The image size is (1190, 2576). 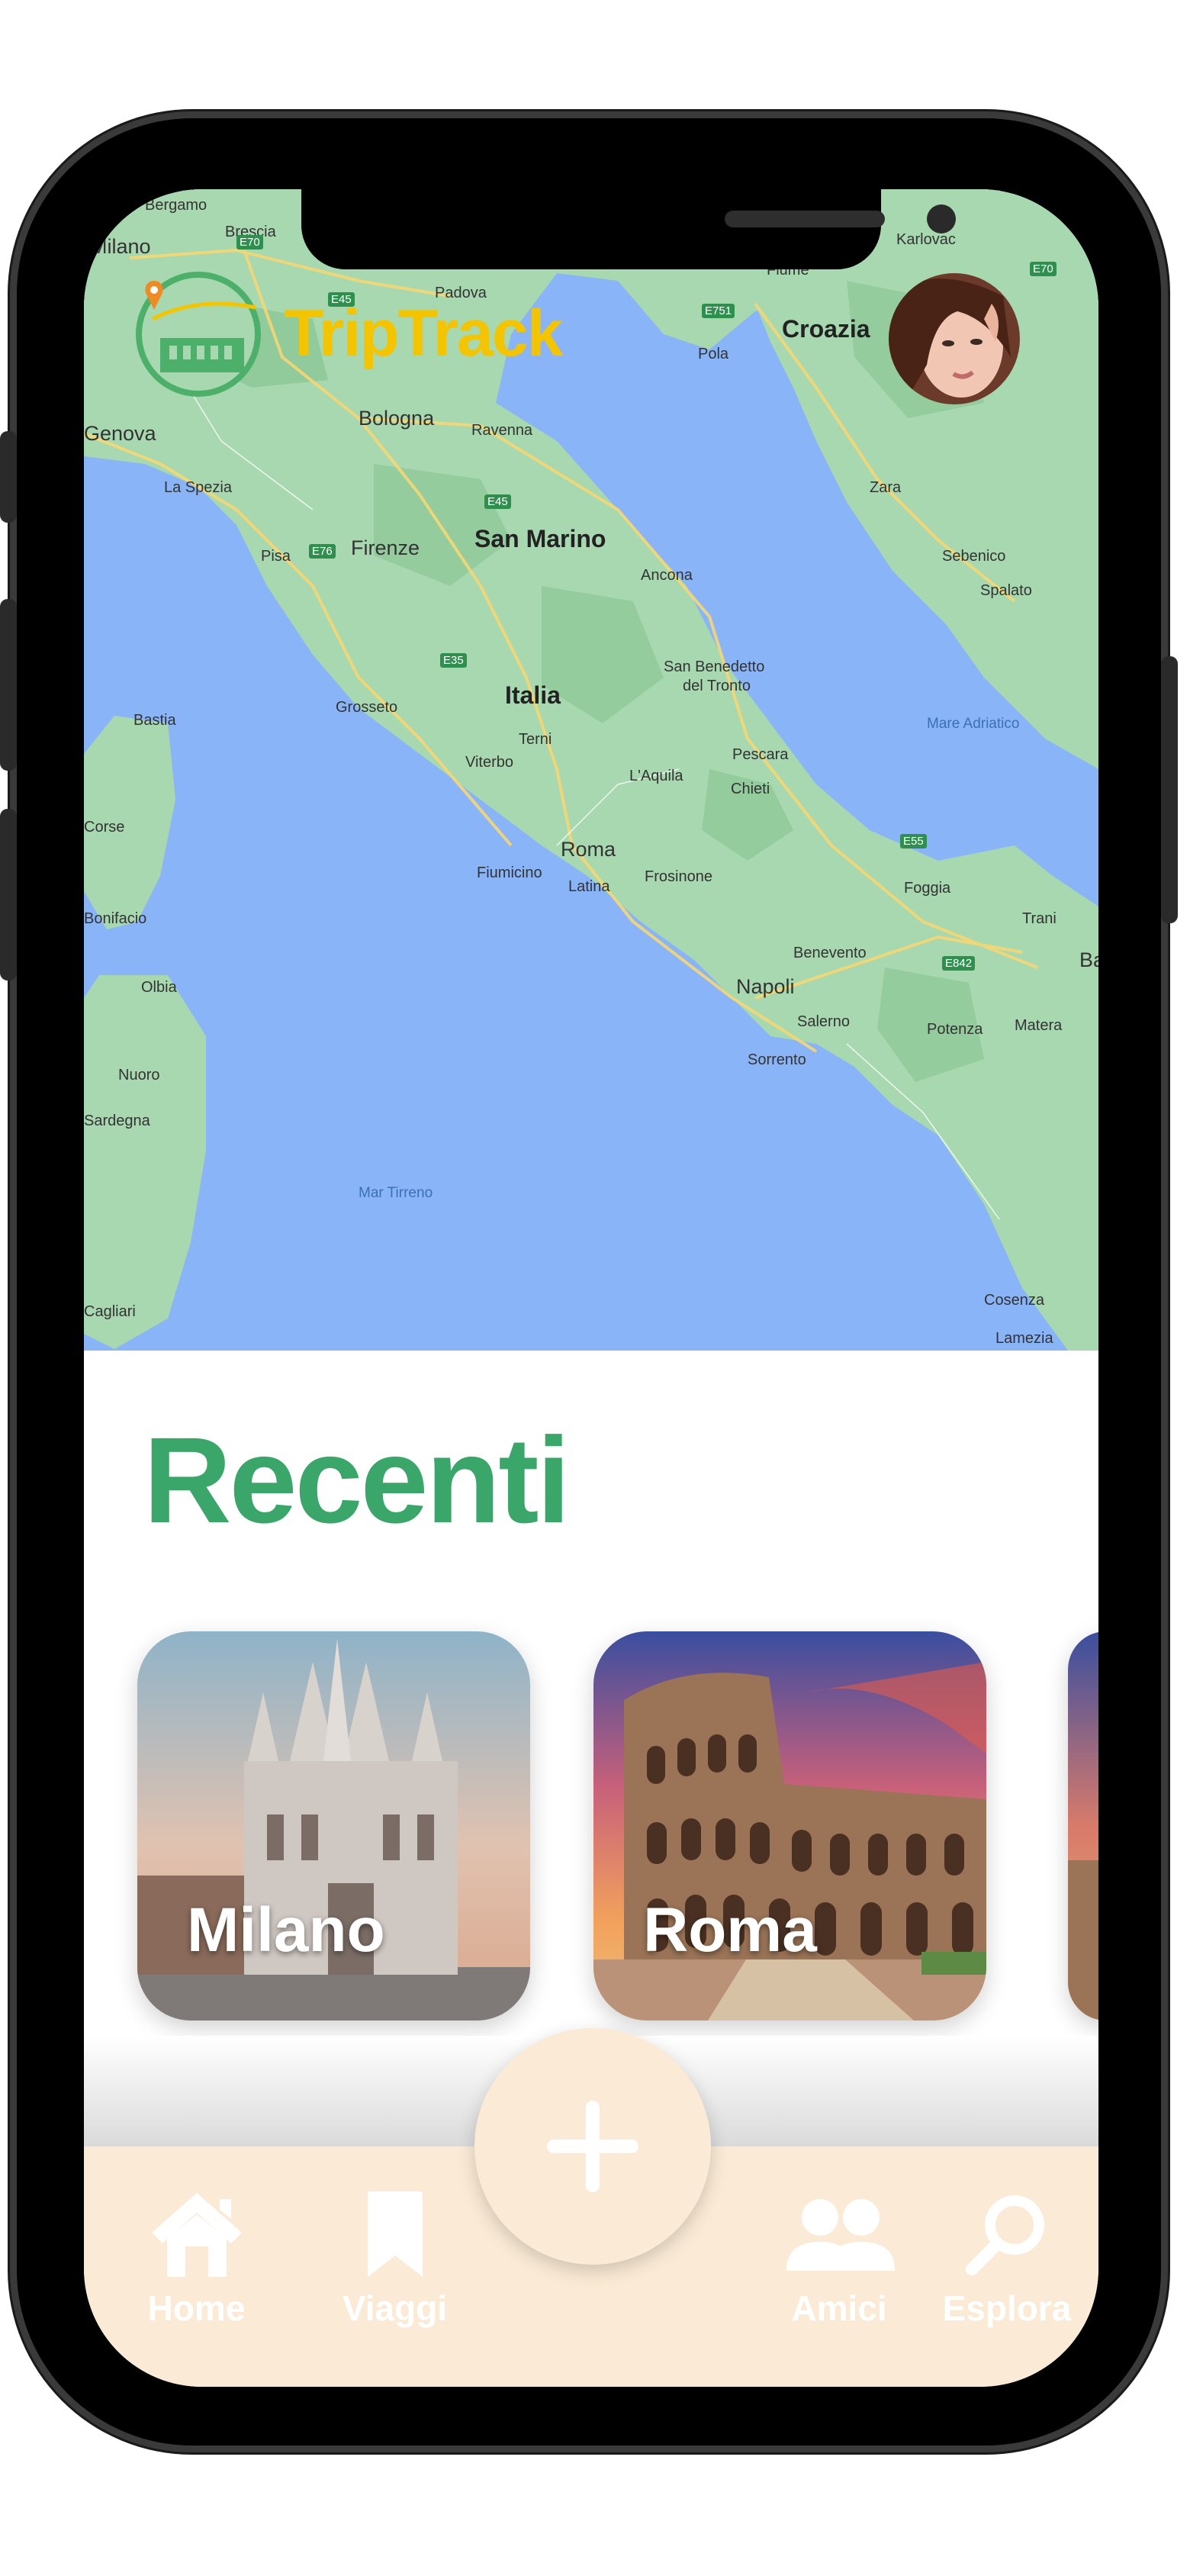 I want to click on map-place-label: Sorrento, so click(x=777, y=1059).